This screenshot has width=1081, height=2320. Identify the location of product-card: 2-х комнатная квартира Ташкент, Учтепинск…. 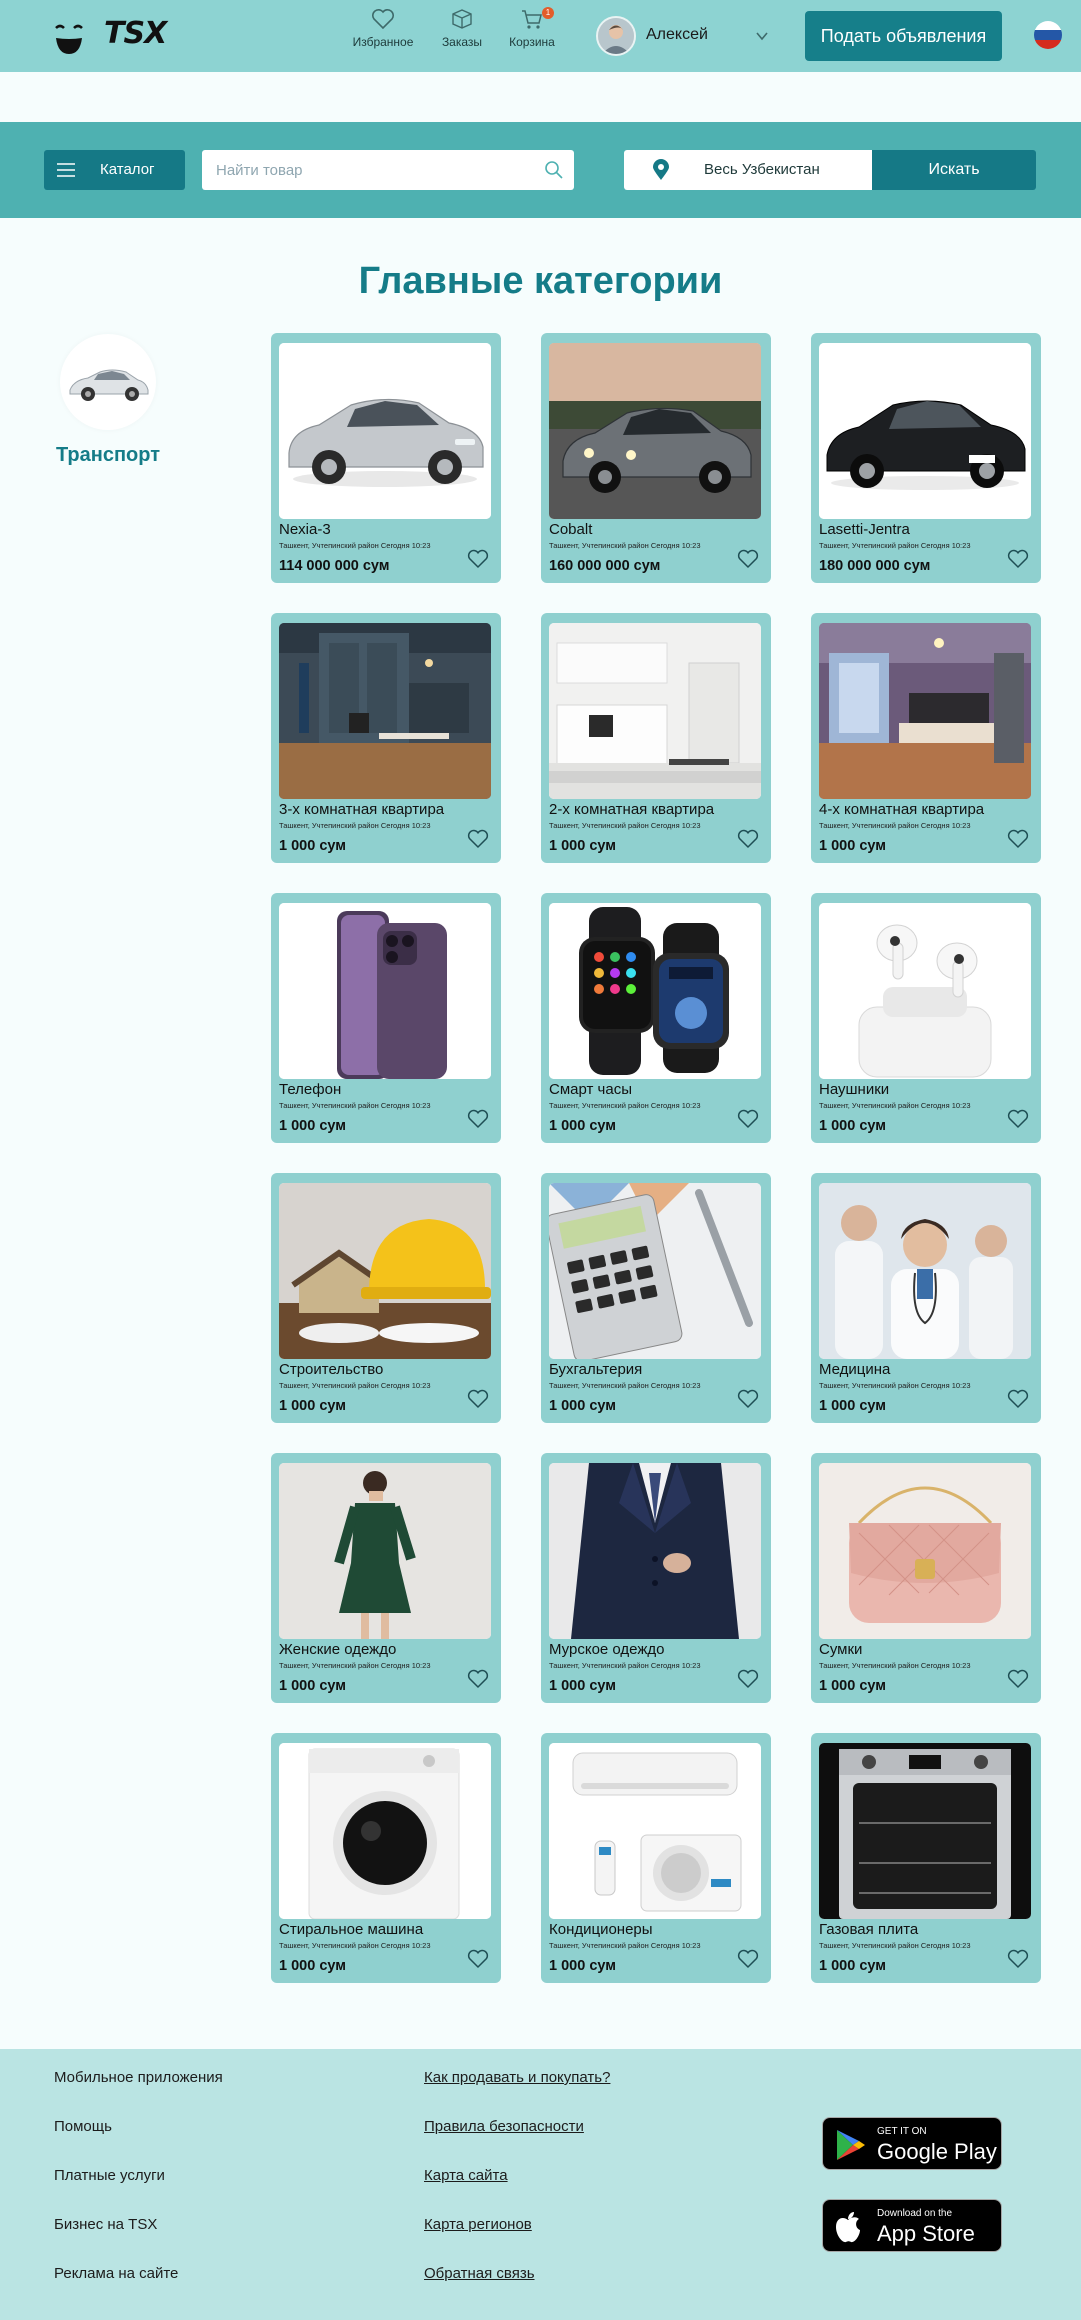
(656, 738).